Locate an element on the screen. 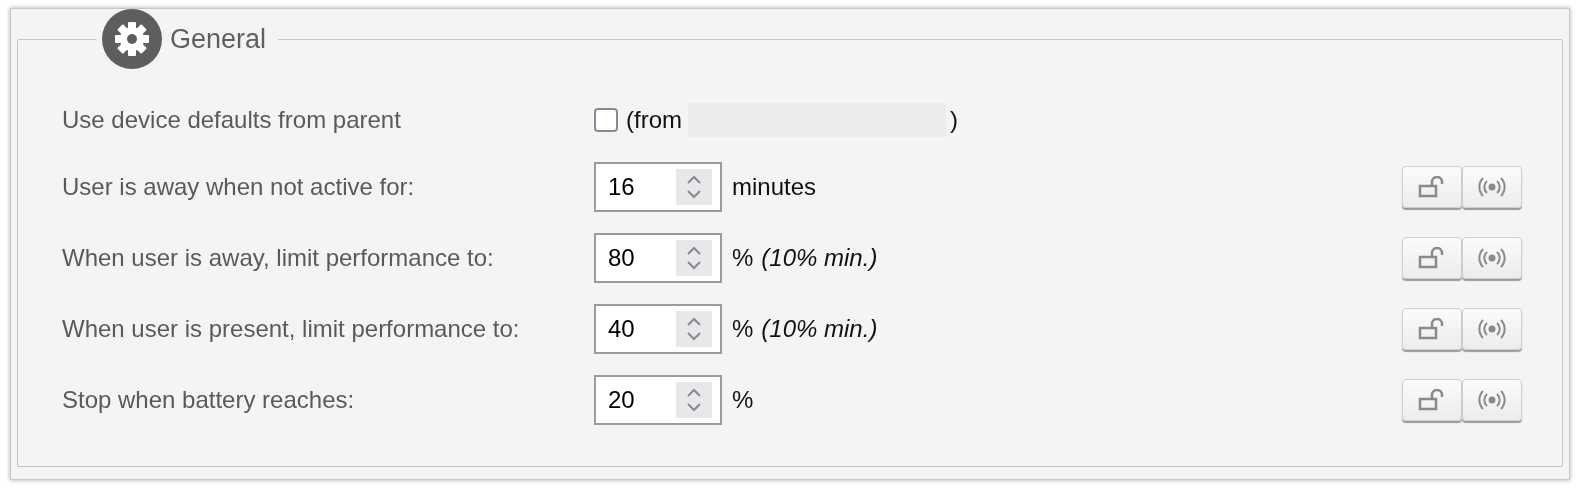  field-label: When user is present, limit performance to: is located at coordinates (291, 328).